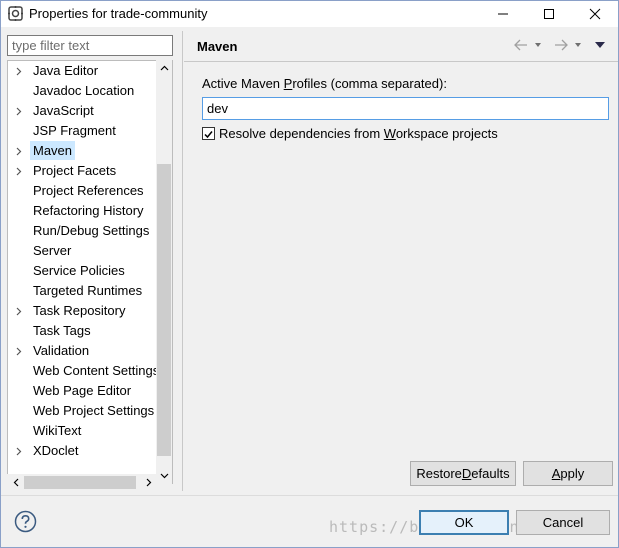 The width and height of the screenshot is (619, 548). What do you see at coordinates (309, 495) in the screenshot?
I see `footer-separator` at bounding box center [309, 495].